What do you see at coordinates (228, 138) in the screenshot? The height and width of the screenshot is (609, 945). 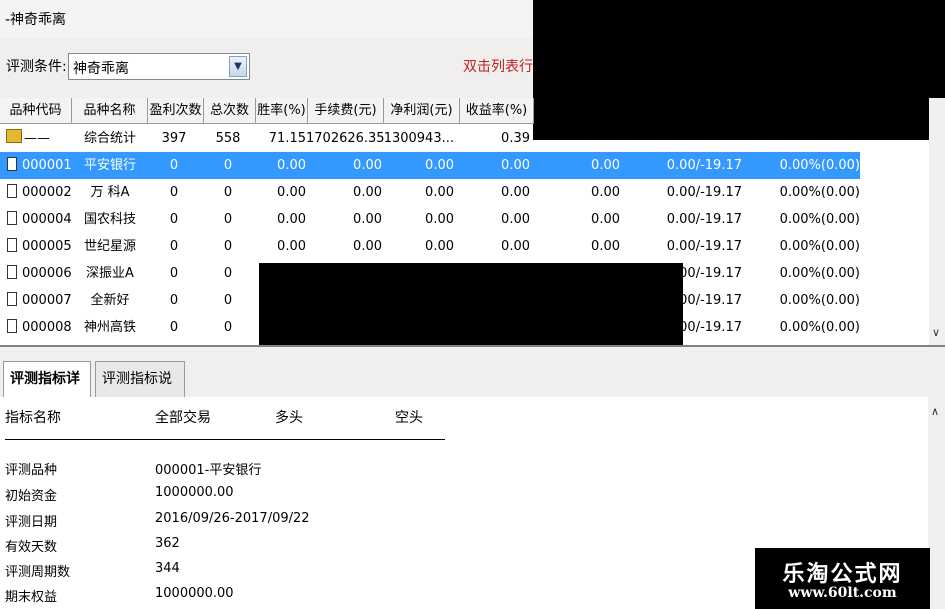 I see `cell-total: 558` at bounding box center [228, 138].